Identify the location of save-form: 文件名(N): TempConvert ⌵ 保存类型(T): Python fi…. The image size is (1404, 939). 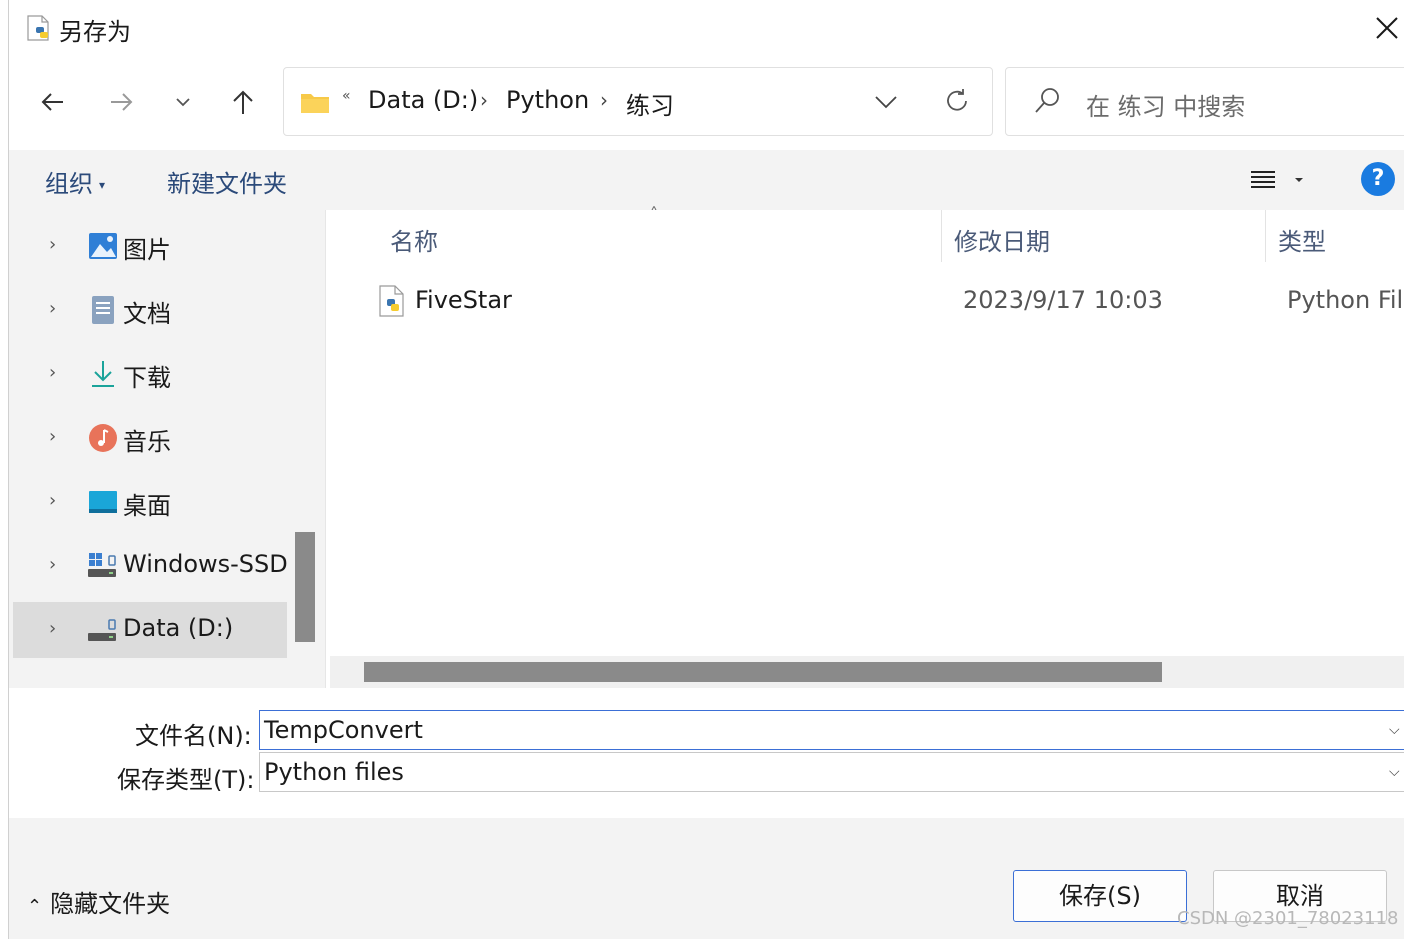
(706, 753).